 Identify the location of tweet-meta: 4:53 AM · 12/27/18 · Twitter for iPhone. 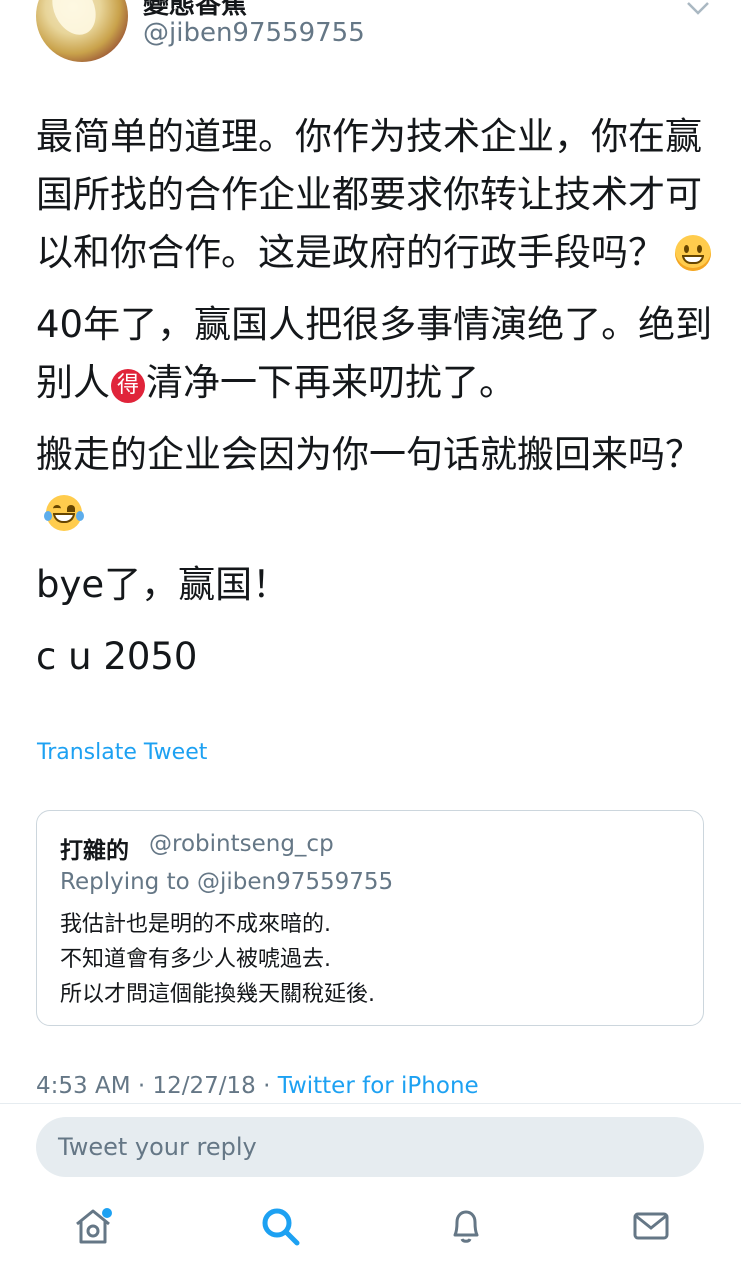
(257, 1086).